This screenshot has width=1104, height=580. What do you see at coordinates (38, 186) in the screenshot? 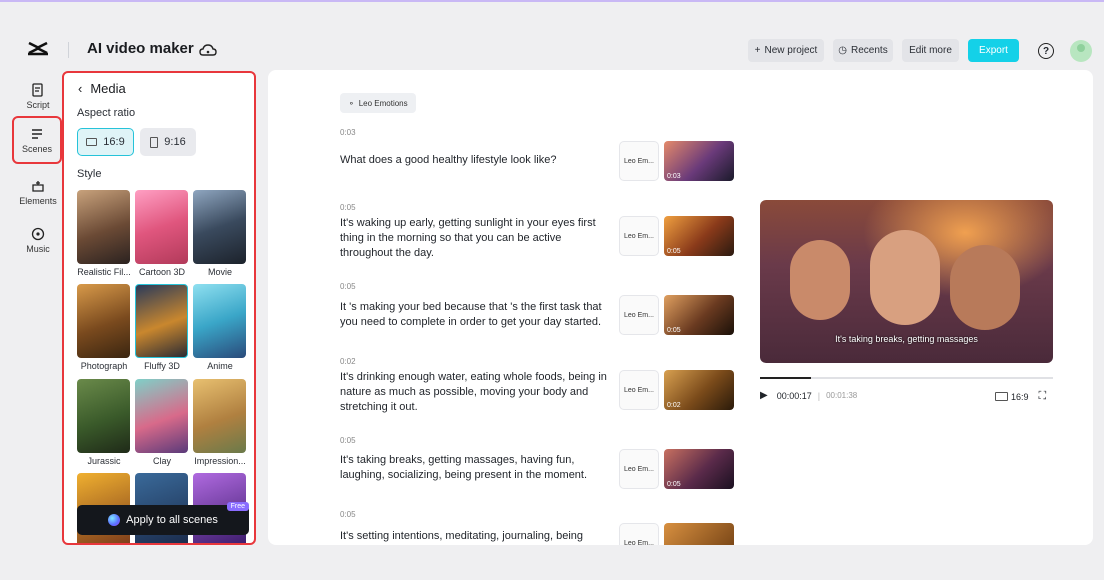
I see `elements-icon` at bounding box center [38, 186].